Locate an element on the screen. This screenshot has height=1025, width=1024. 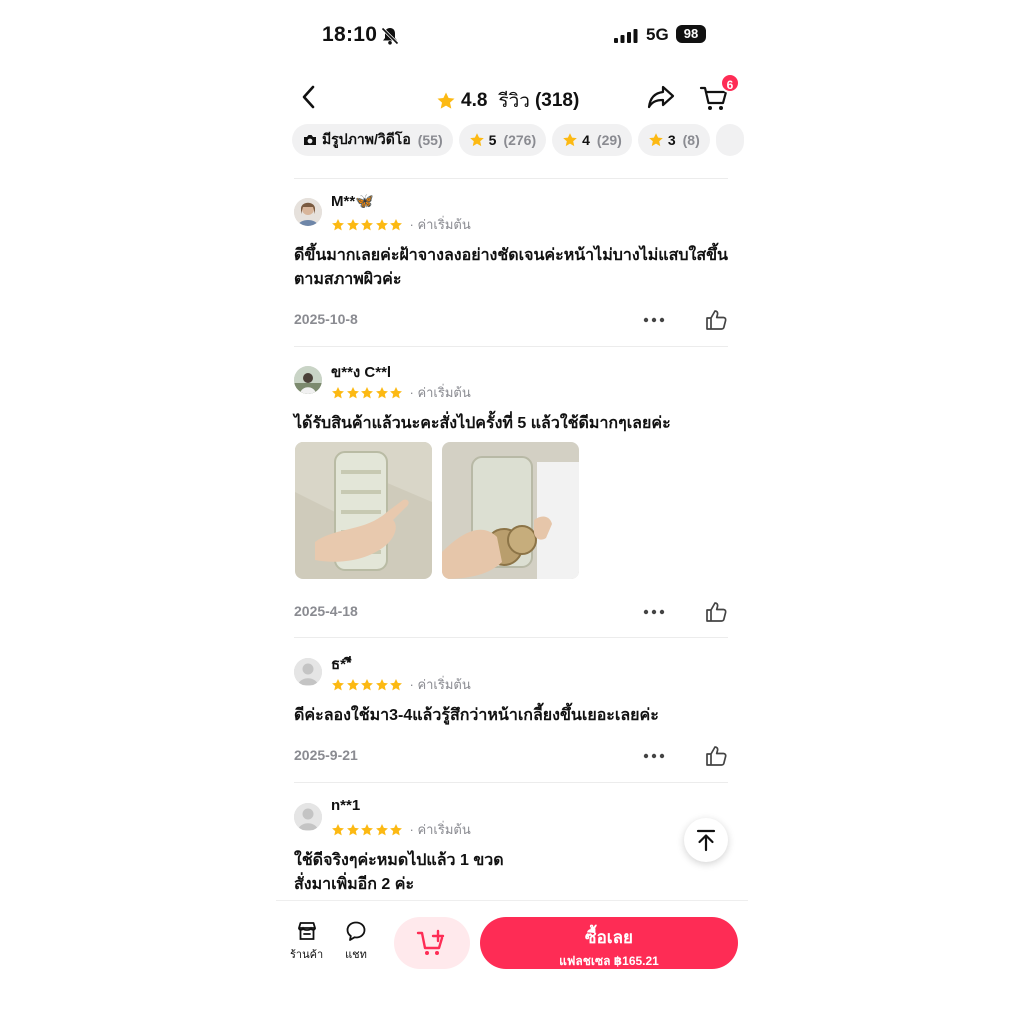
flash-sale-price: แฟลชเซล ฿165.21 is located at coordinates (609, 961).